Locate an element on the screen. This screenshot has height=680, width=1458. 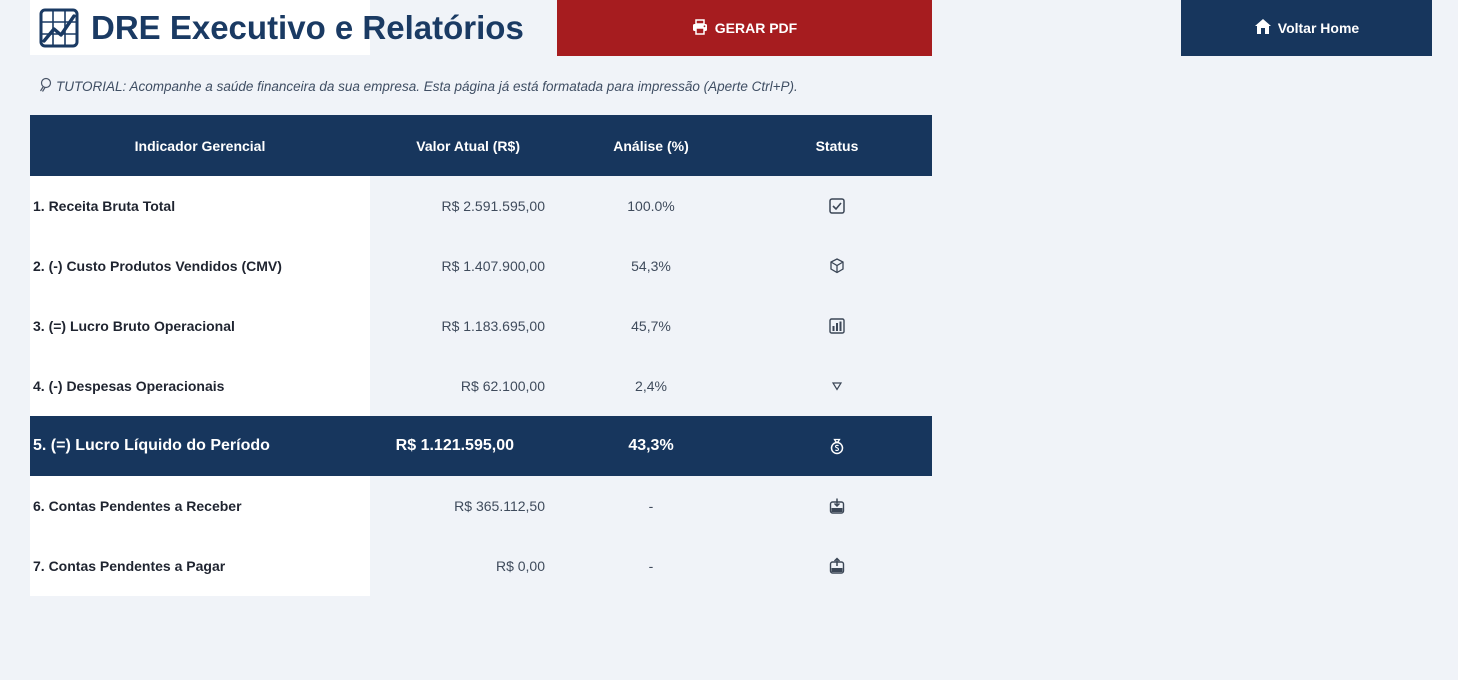
row-indicator: 2. (-) Custo Produtos Vendidos (CMV) is located at coordinates (200, 266).